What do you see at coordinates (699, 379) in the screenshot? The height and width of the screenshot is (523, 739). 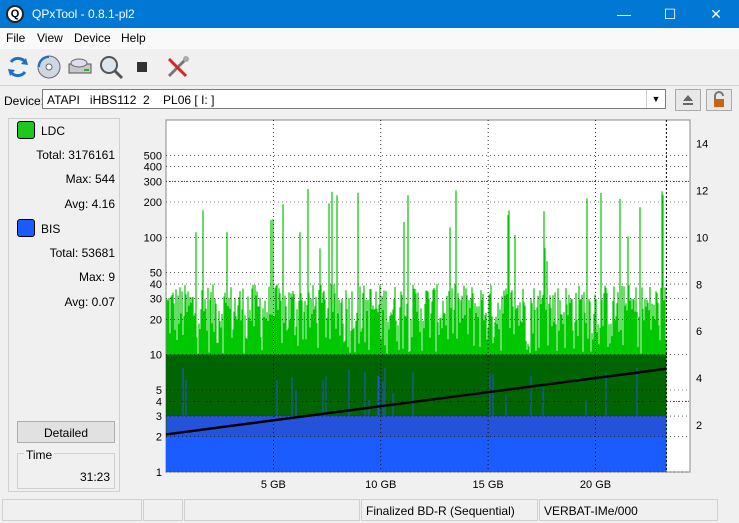 I see `y-right-tick-label: 4` at bounding box center [699, 379].